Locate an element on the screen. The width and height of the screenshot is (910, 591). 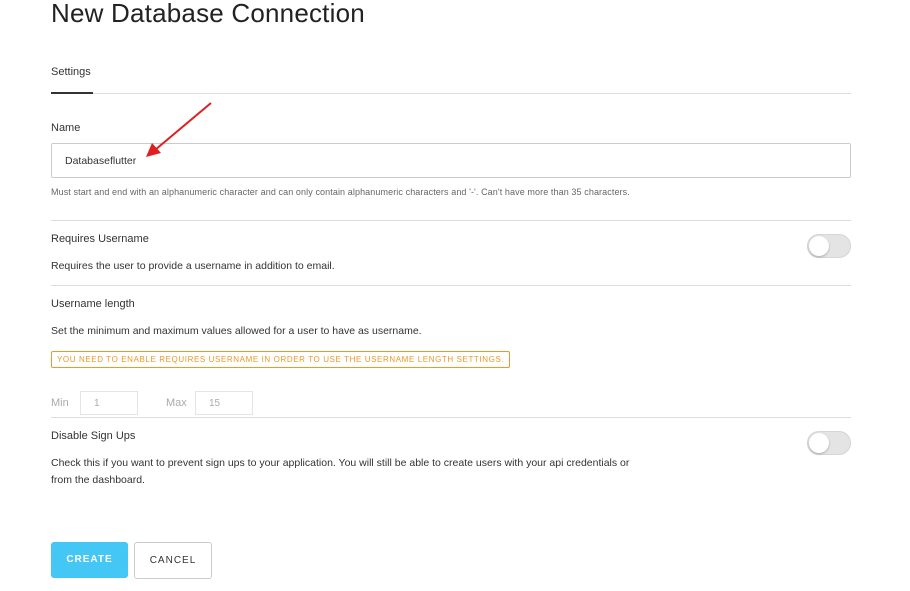
disable-signups-description-cont: from the dashboard. is located at coordinates (98, 480).